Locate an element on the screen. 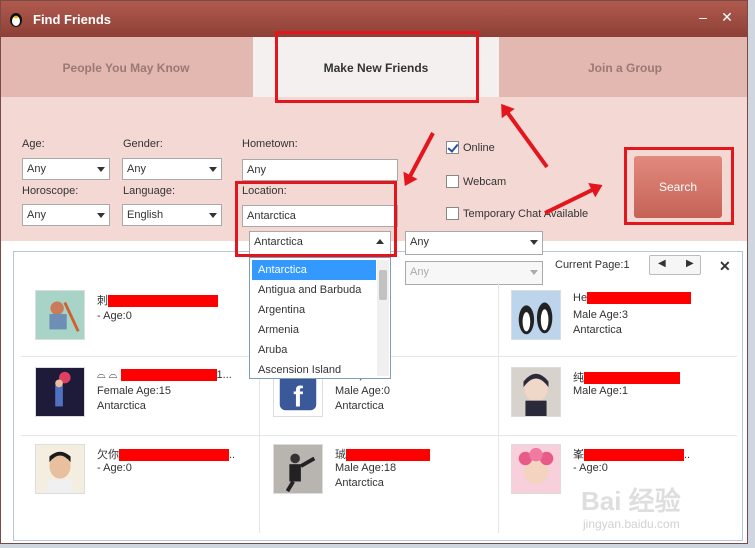 This screenshot has width=755, height=548. temp-chat-label: Temporary Chat Available is located at coordinates (526, 214).